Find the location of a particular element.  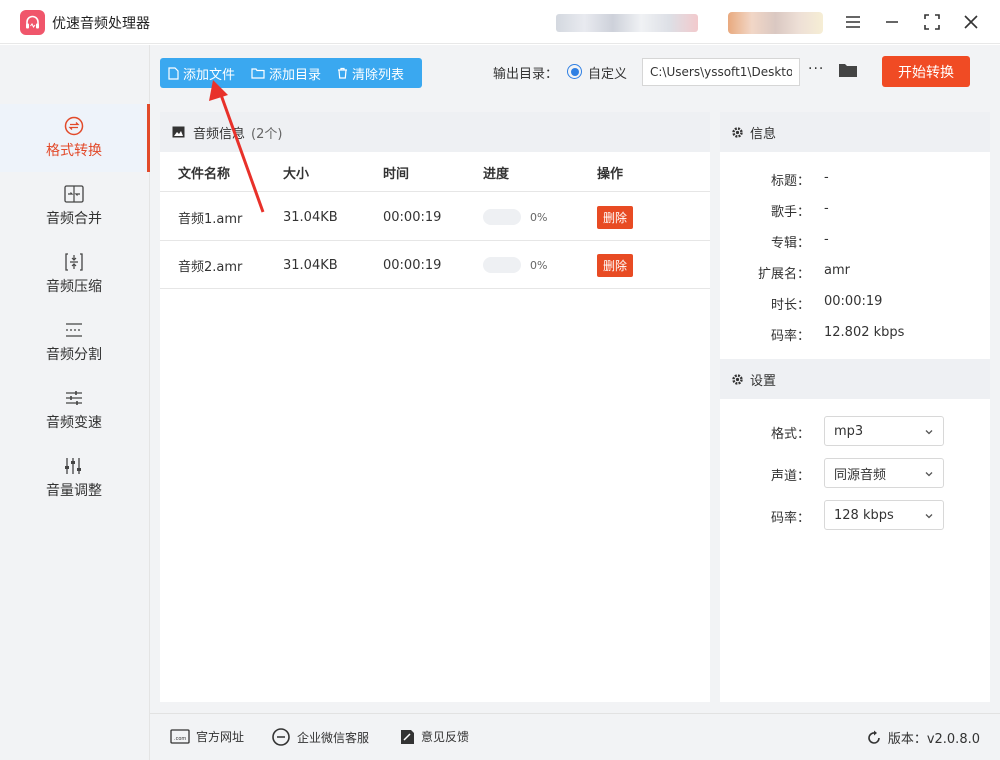

speed-icon is located at coordinates (74, 398).